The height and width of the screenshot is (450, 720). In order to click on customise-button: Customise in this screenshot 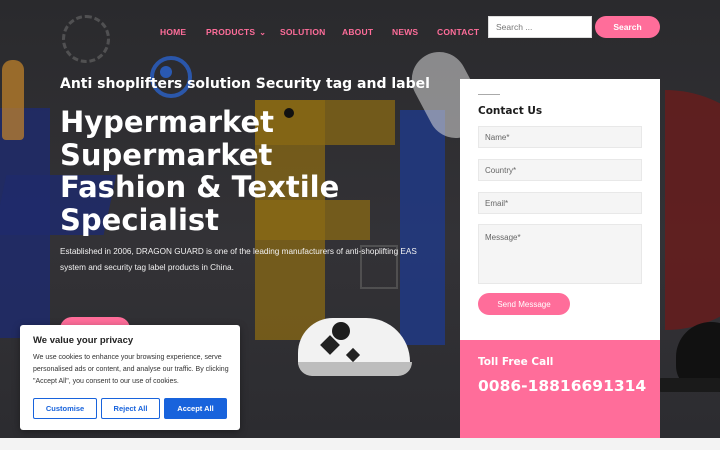, I will do `click(65, 408)`.